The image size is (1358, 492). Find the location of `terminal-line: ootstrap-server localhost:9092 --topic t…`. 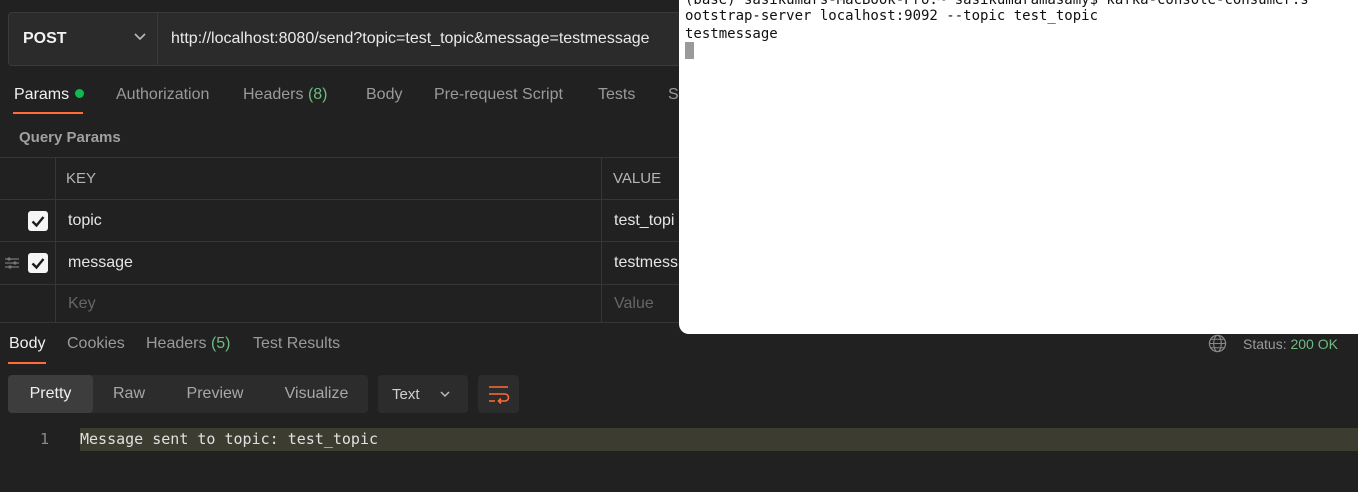

terminal-line: ootstrap-server localhost:9092 --topic t… is located at coordinates (892, 16).